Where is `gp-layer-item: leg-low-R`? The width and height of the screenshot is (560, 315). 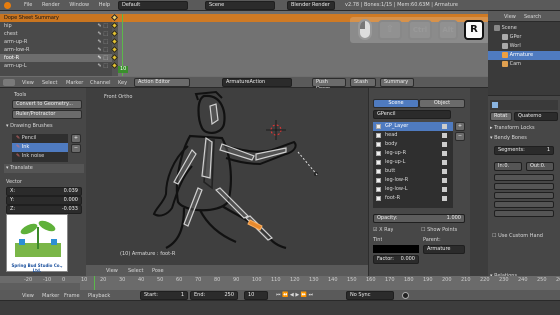
gp-layer-item: leg-low-R is located at coordinates (413, 180).